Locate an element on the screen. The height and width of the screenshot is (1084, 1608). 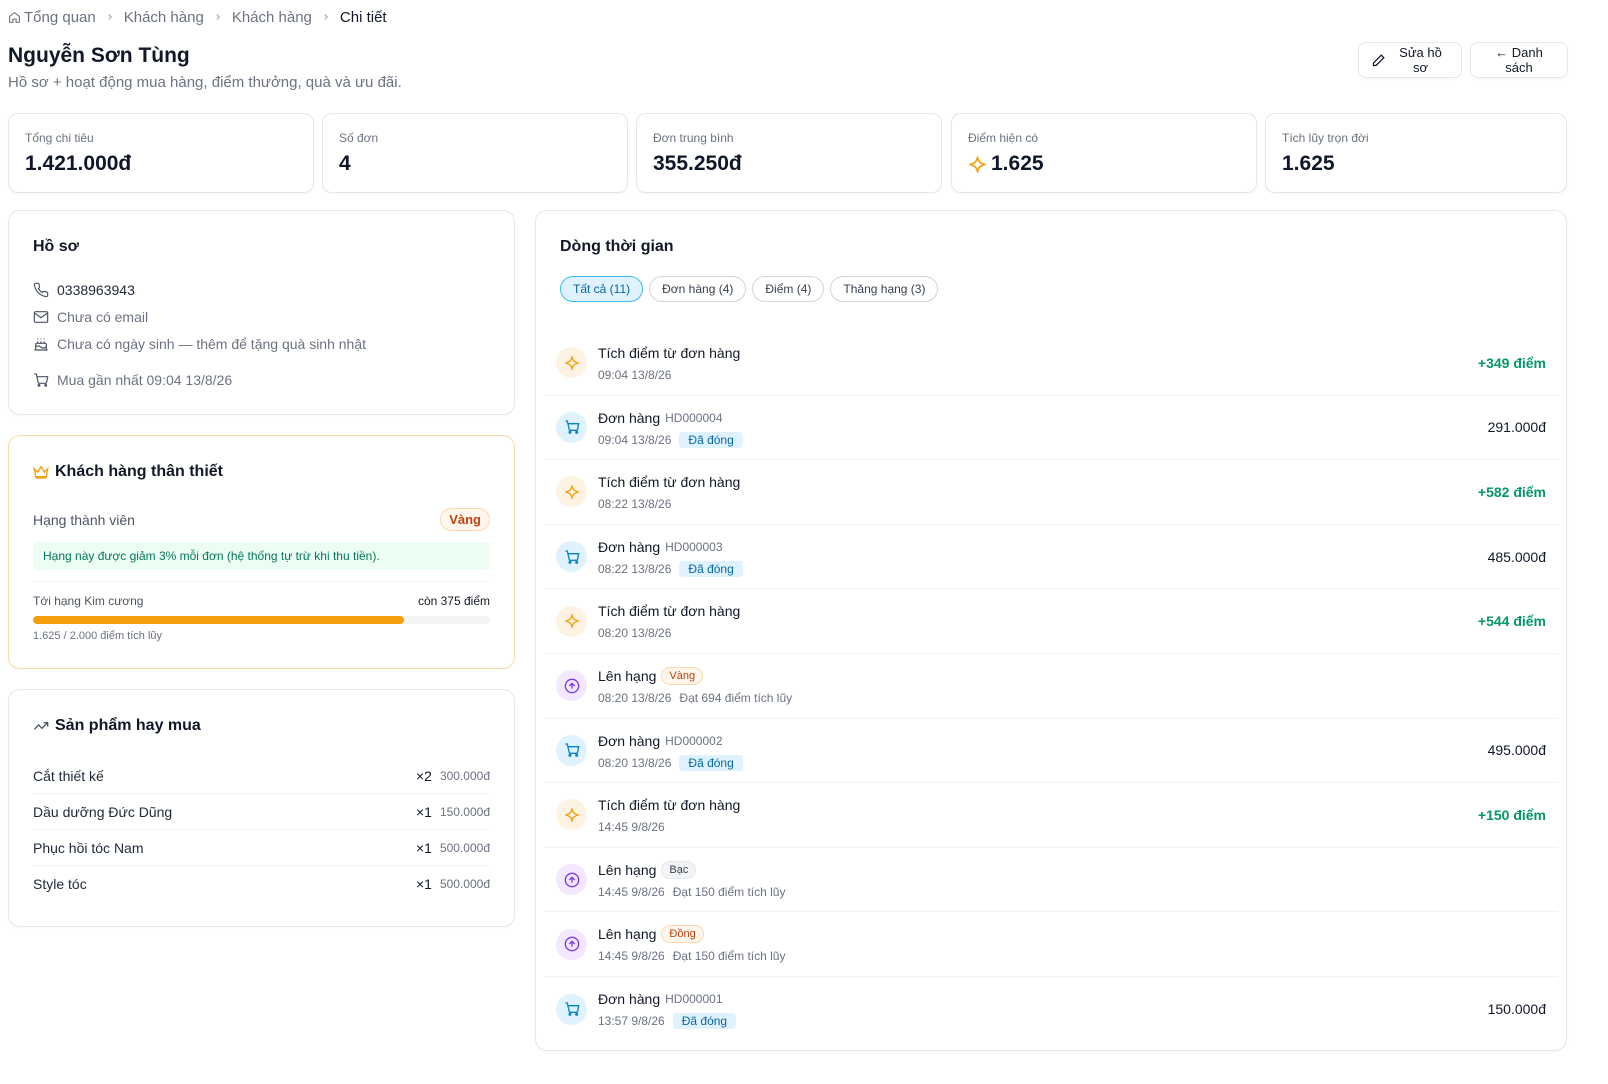
tab-all: Tất cả (11) is located at coordinates (602, 289).